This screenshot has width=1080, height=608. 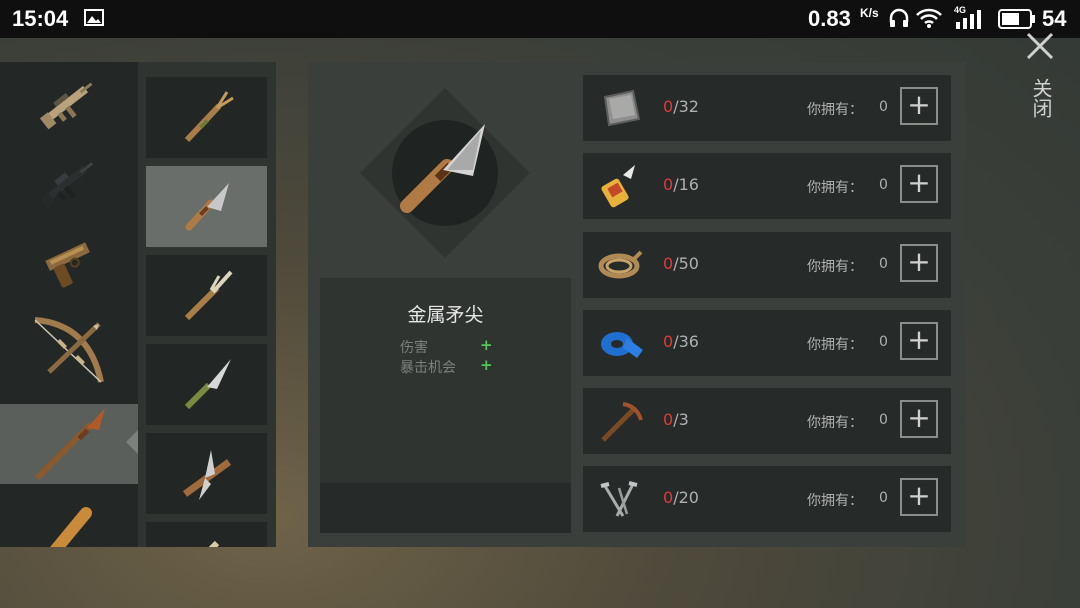 What do you see at coordinates (414, 348) in the screenshot?
I see `stat-label-damage: 伤害` at bounding box center [414, 348].